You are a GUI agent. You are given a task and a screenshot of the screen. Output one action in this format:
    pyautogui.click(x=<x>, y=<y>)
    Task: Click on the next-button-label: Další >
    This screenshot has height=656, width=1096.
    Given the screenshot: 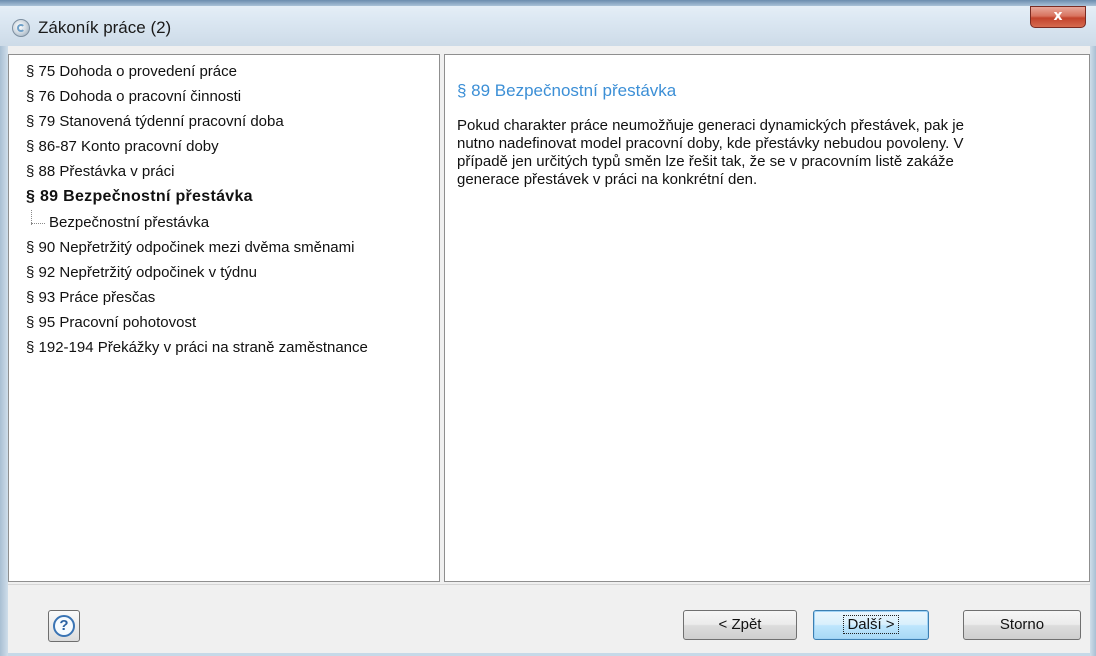 What is the action you would take?
    pyautogui.click(x=871, y=624)
    